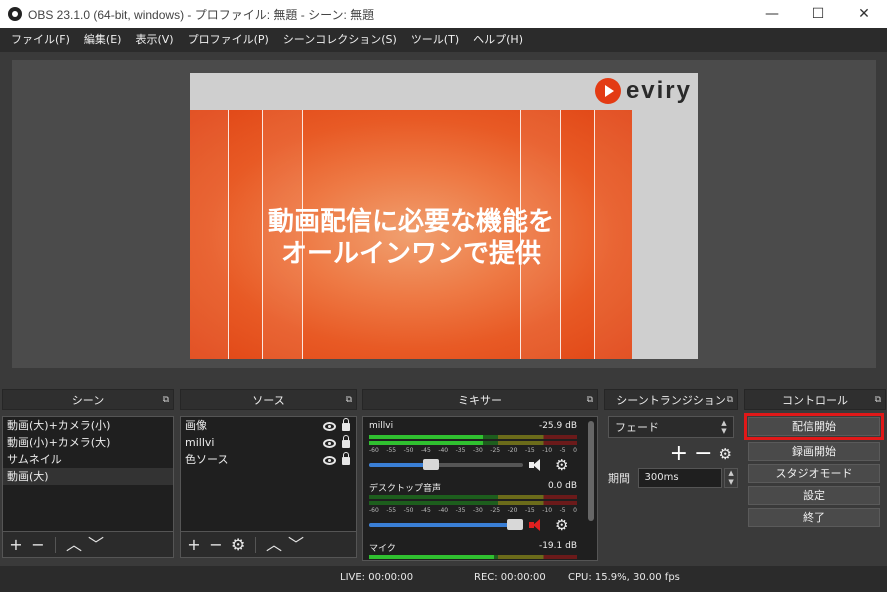  What do you see at coordinates (562, 510) in the screenshot?
I see `scale-tick: -5` at bounding box center [562, 510].